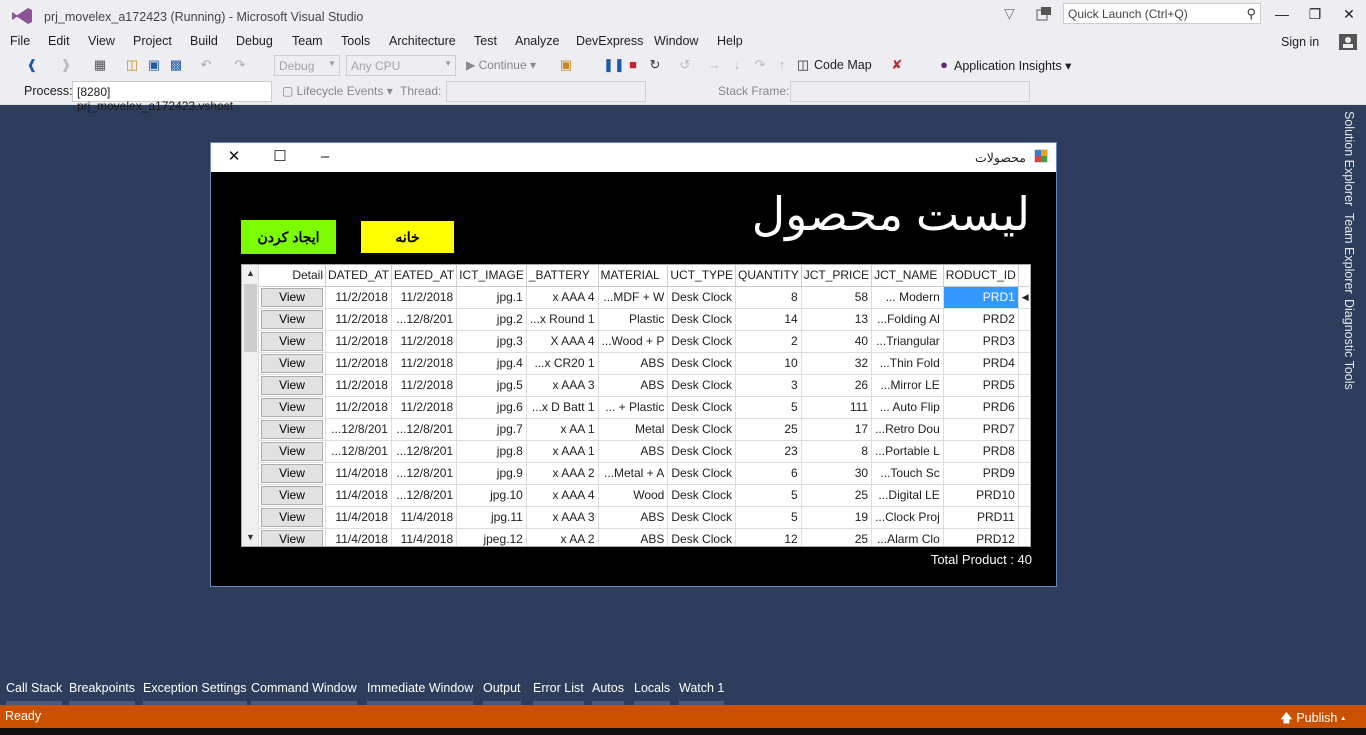 The image size is (1366, 735). Describe the element at coordinates (424, 537) in the screenshot. I see `cell-created-at: 11/4/2018` at that location.